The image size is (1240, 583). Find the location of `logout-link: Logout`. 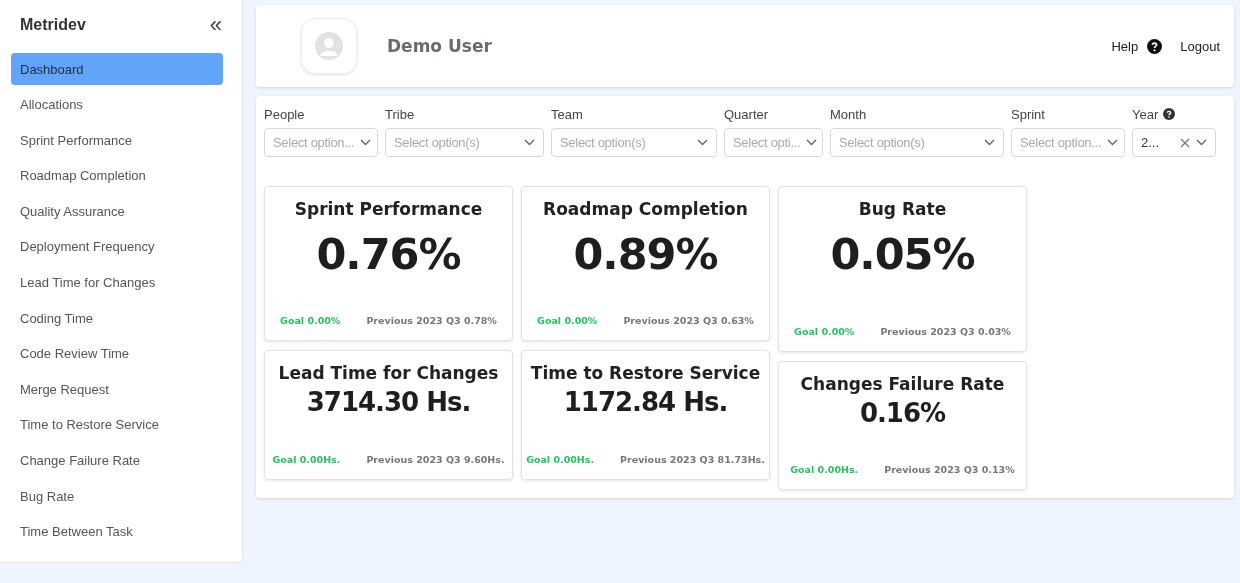

logout-link: Logout is located at coordinates (1200, 46).